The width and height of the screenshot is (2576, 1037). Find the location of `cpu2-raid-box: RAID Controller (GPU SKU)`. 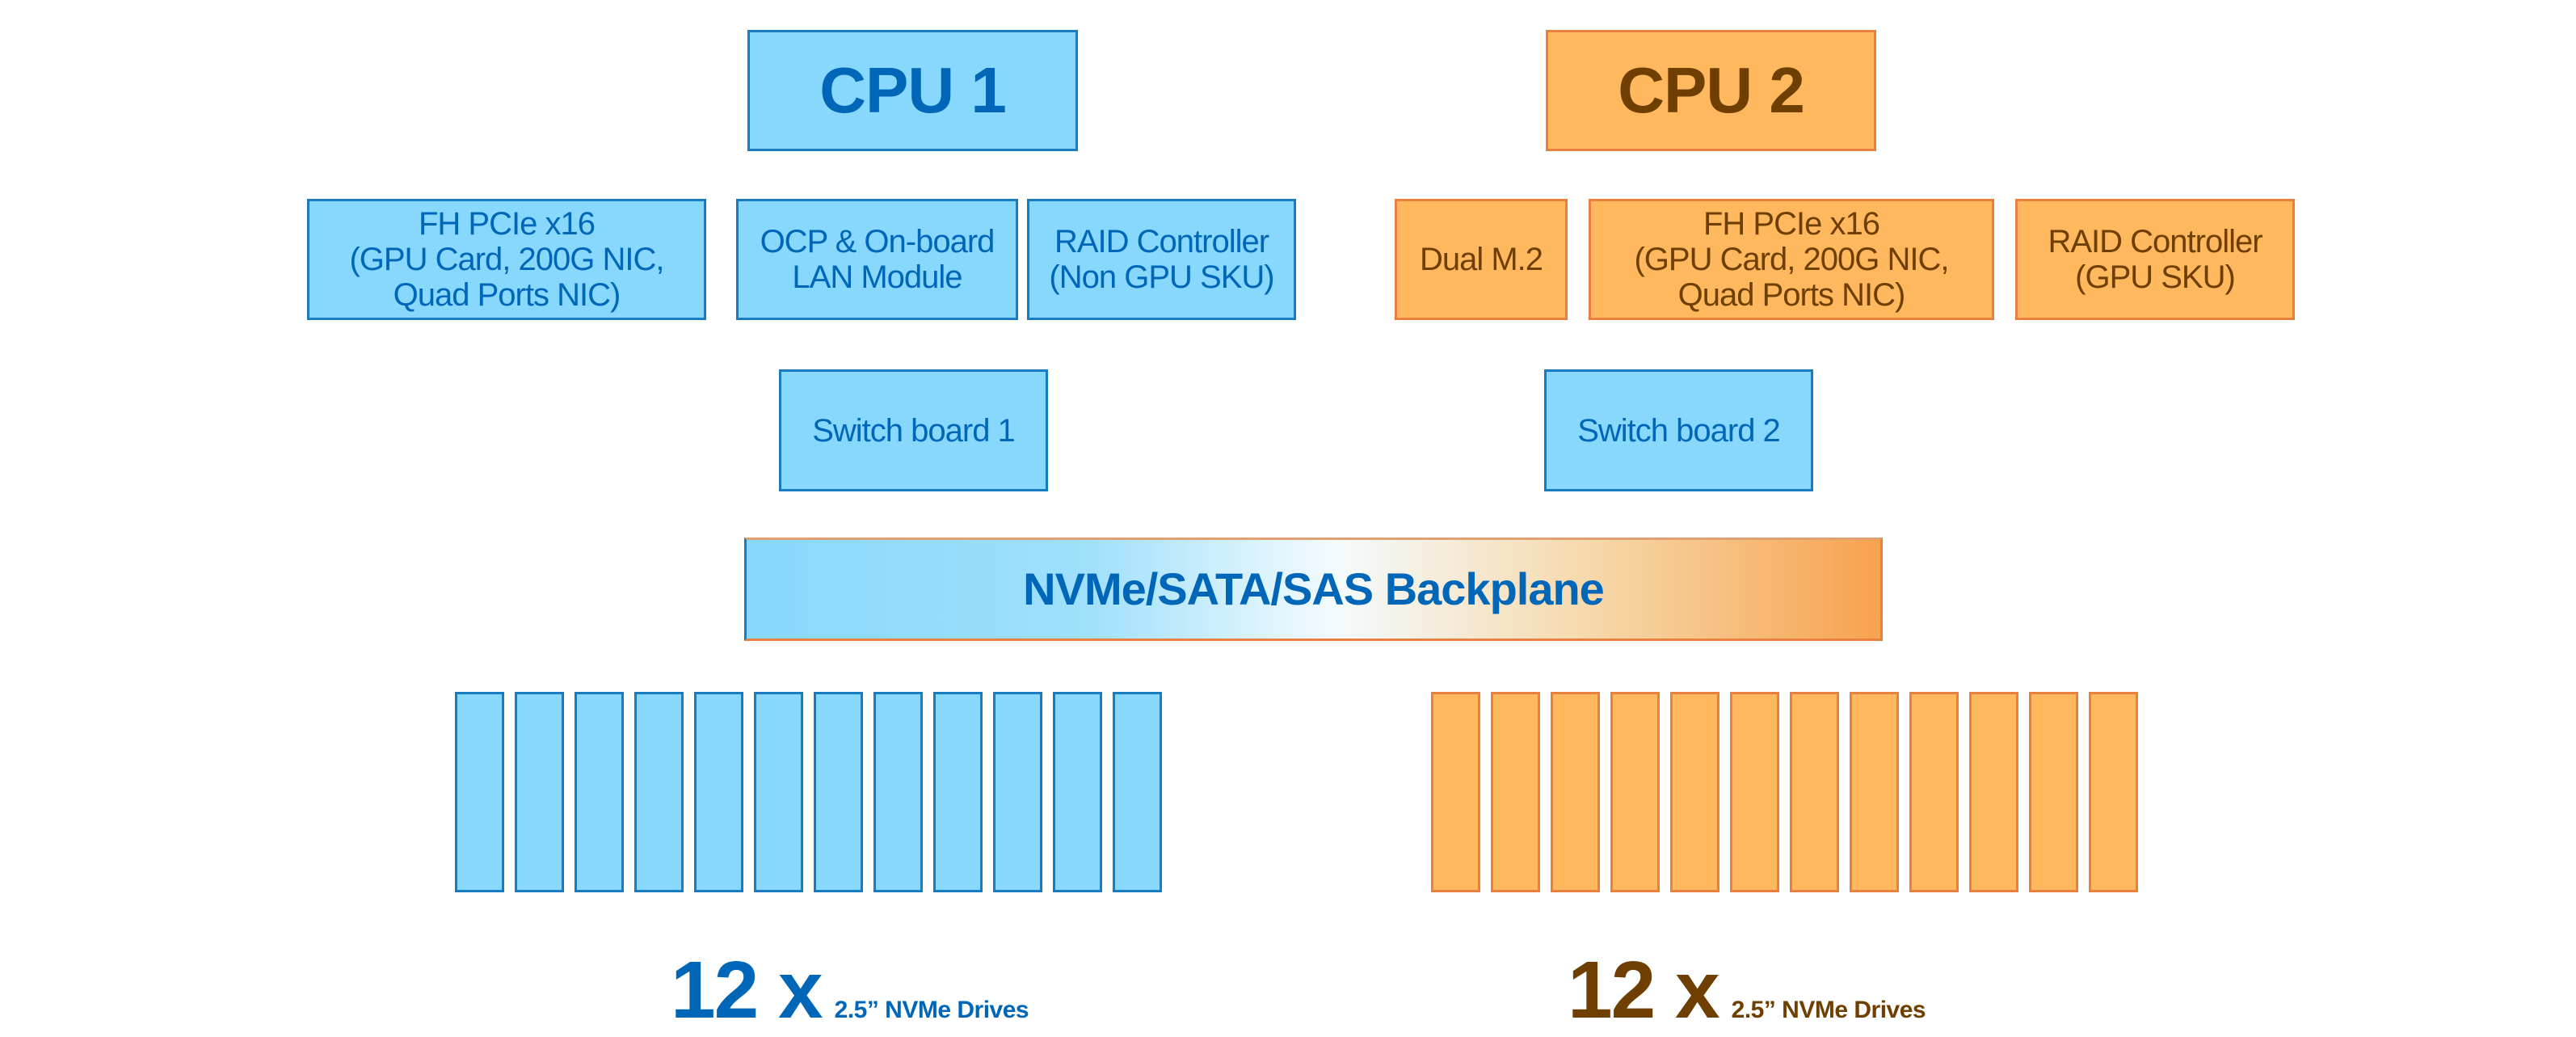

cpu2-raid-box: RAID Controller (GPU SKU) is located at coordinates (2155, 259).